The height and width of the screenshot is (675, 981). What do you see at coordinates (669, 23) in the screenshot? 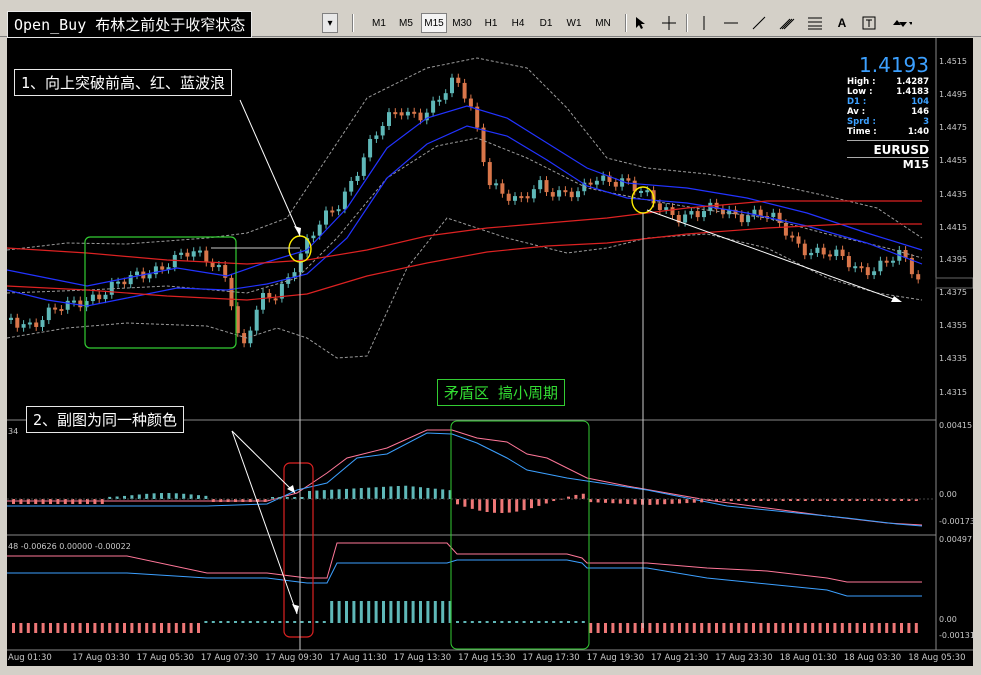
I see `crosshair-icon` at bounding box center [669, 23].